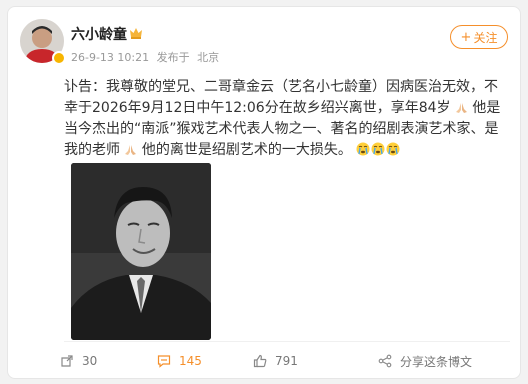  Describe the element at coordinates (287, 341) in the screenshot. I see `divider` at that location.